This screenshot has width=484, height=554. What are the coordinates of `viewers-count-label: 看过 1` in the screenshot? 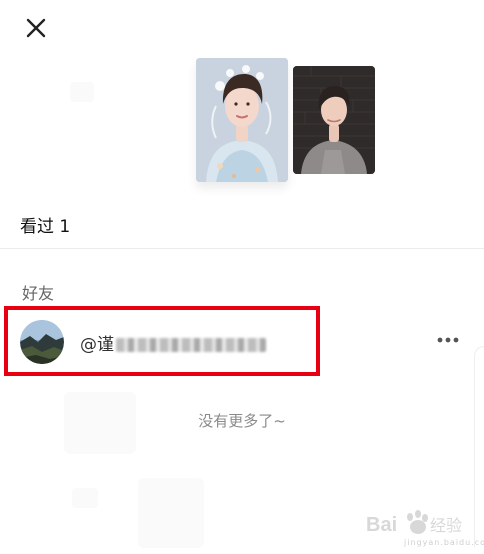 It's located at (45, 227).